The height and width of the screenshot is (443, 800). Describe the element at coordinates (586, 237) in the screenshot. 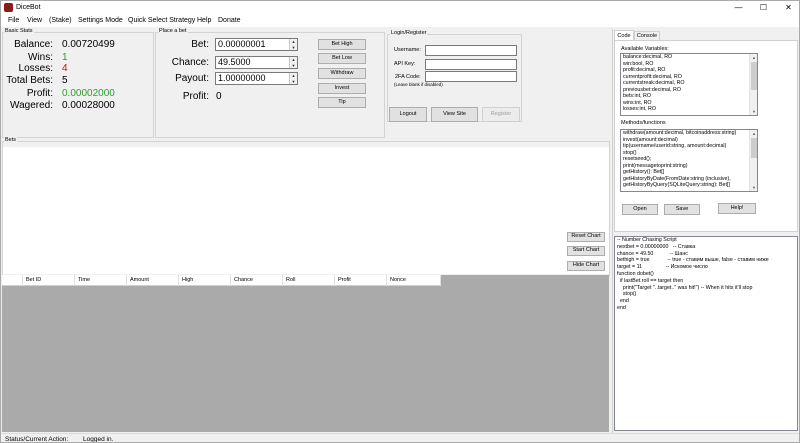

I see `reset-chart-button: Reset Chart` at that location.